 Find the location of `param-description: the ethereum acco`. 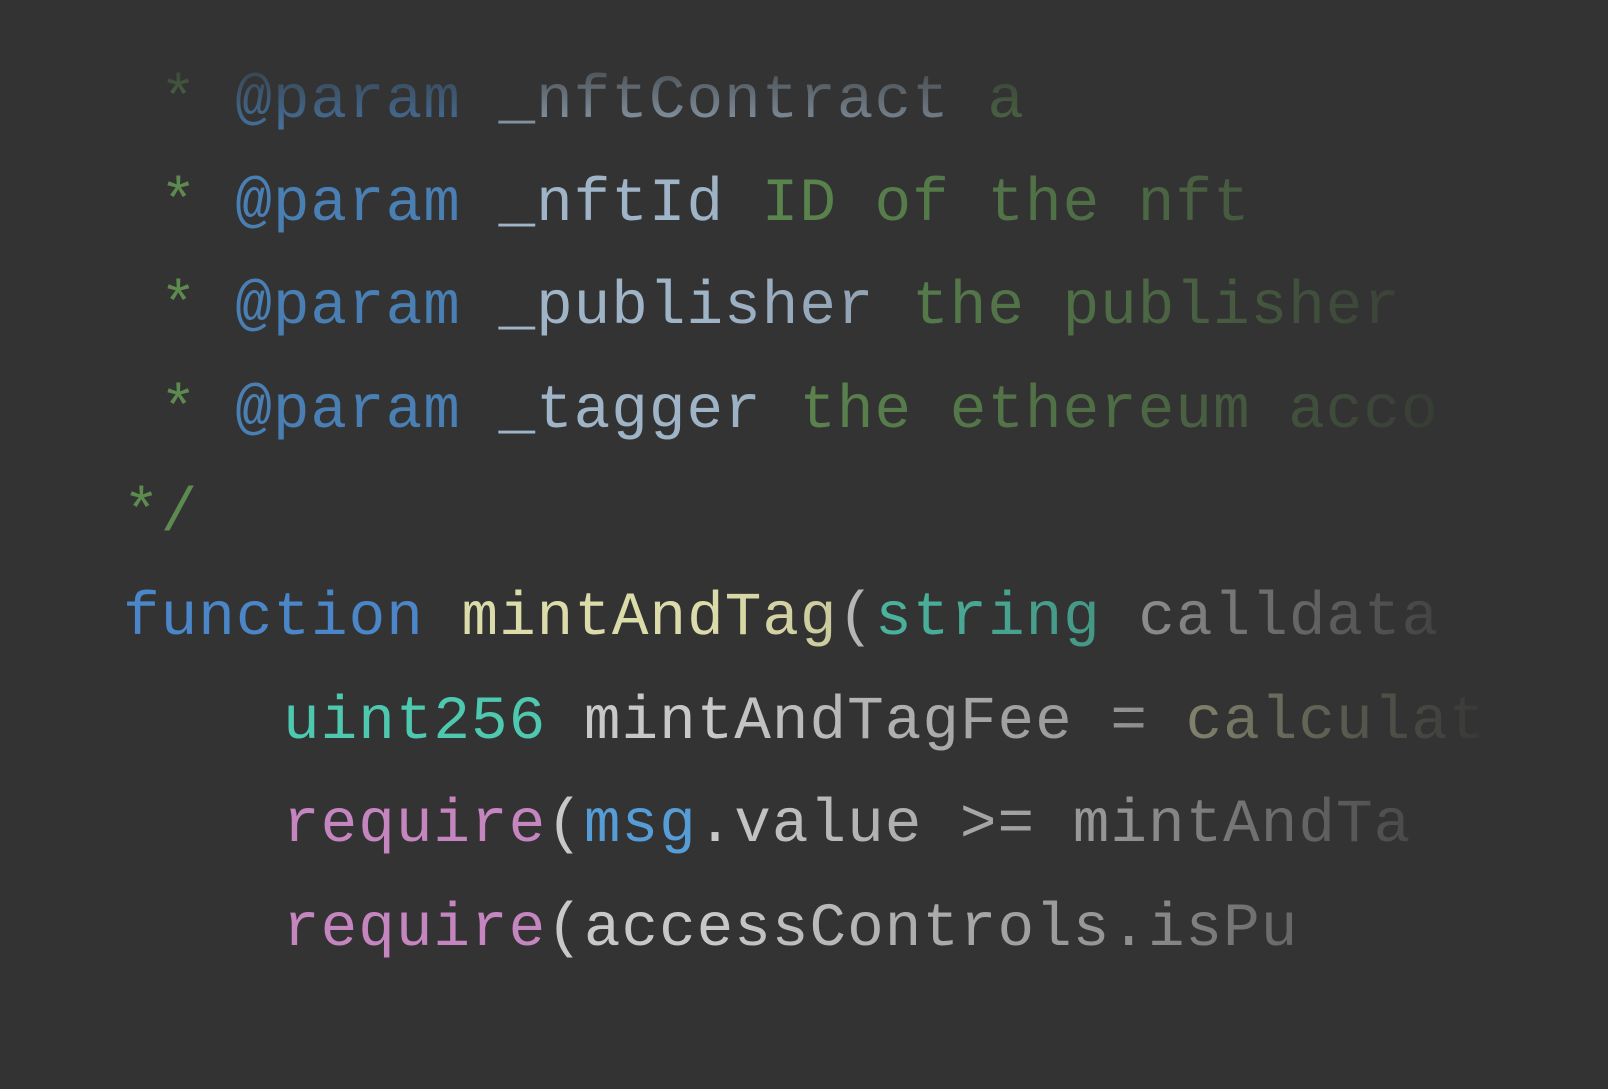

param-description: the ethereum acco is located at coordinates (1119, 411).